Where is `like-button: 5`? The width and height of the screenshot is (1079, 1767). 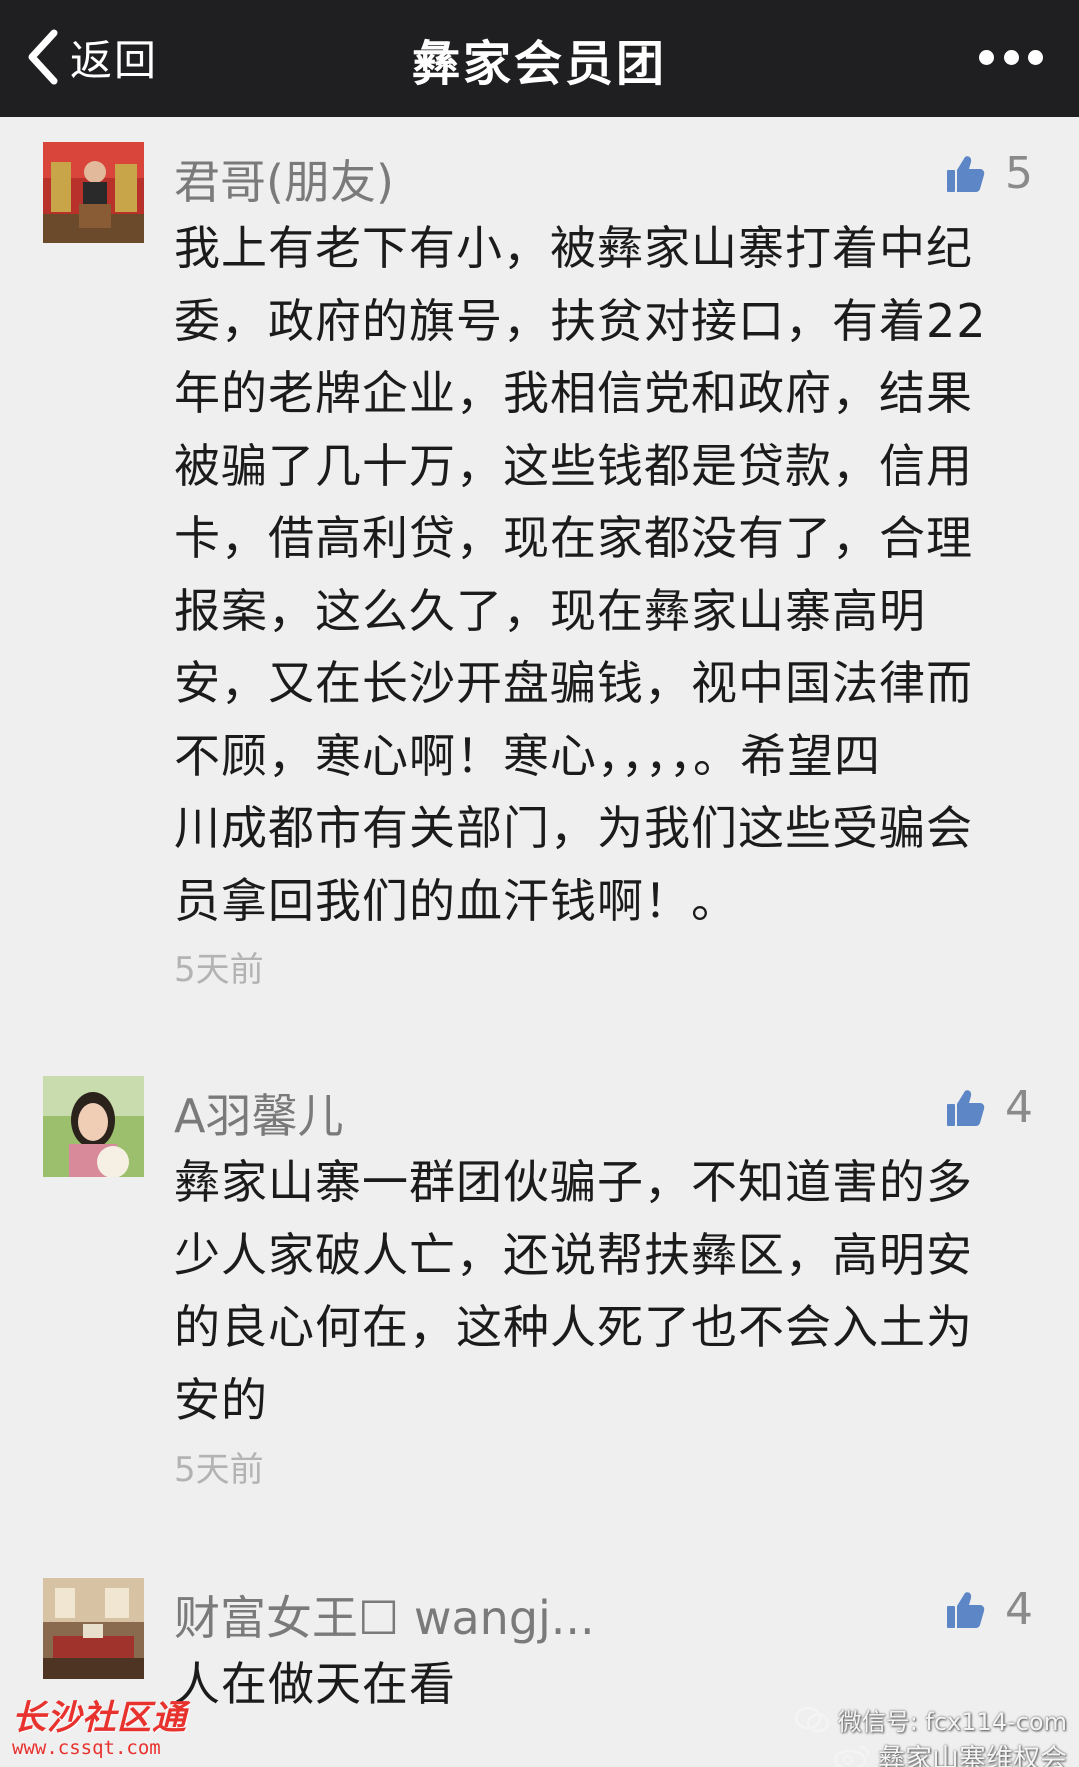
like-button: 5 is located at coordinates (989, 173).